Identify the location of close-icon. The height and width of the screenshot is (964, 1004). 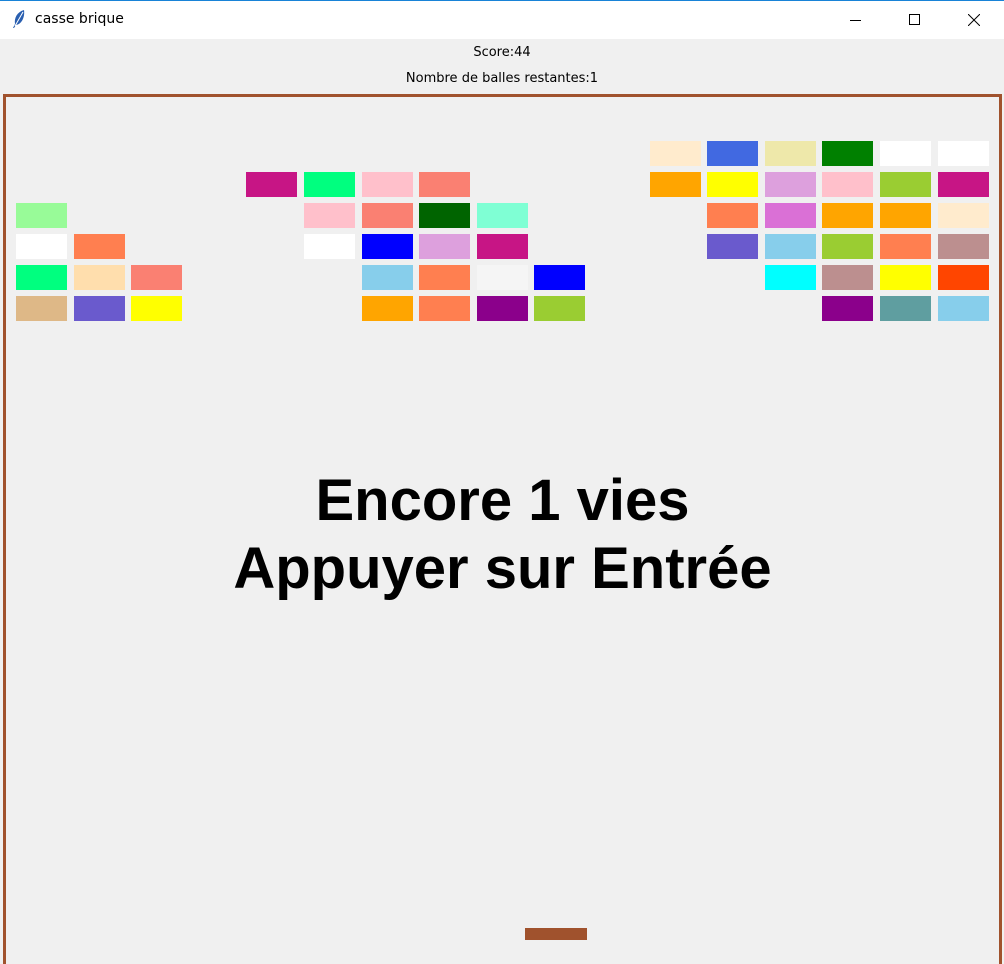
(974, 20).